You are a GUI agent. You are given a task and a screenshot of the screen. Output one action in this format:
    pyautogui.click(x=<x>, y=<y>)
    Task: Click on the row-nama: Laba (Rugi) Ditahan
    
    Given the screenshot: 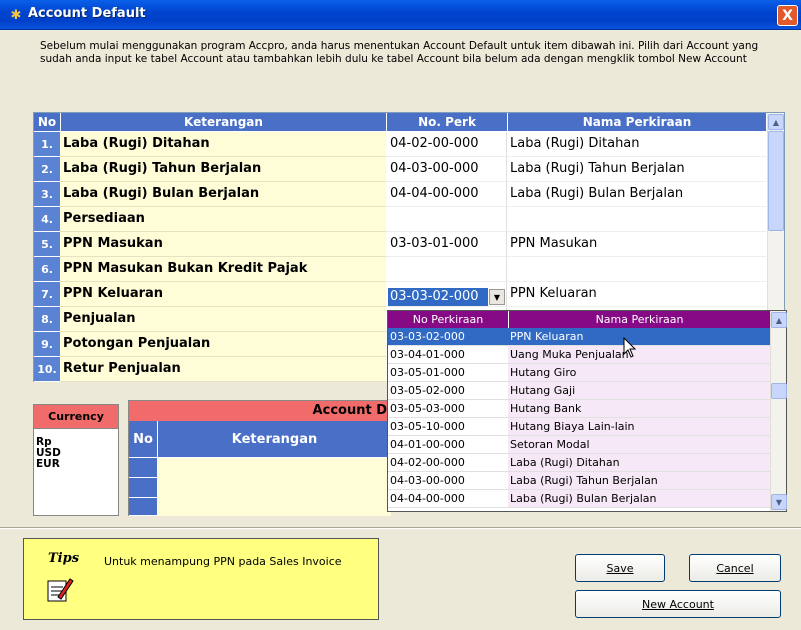 What is the action you would take?
    pyautogui.click(x=636, y=144)
    